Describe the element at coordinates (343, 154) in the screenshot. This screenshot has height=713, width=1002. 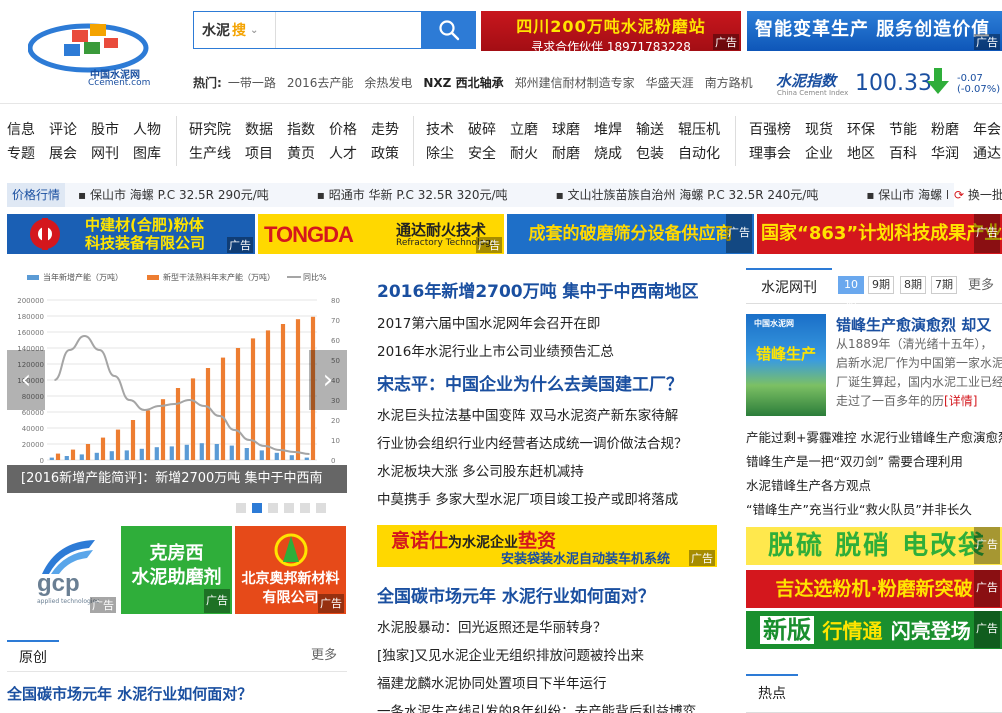
I see `nav-item: 人才` at that location.